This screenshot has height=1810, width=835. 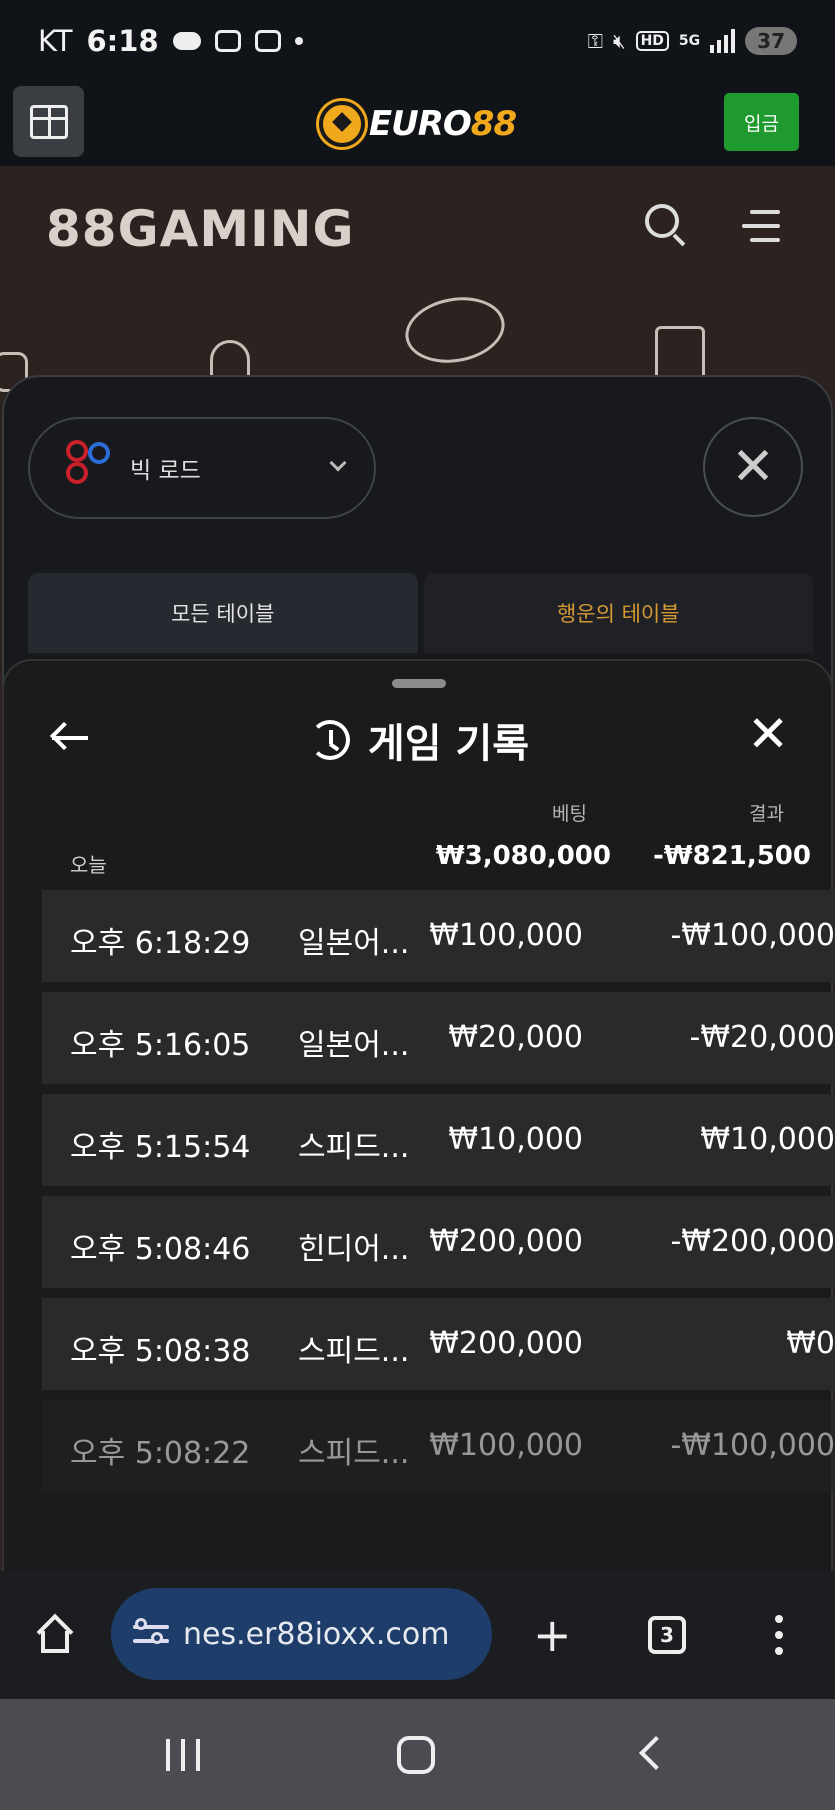 What do you see at coordinates (652, 41) in the screenshot?
I see `hd-voice-icon: HD` at bounding box center [652, 41].